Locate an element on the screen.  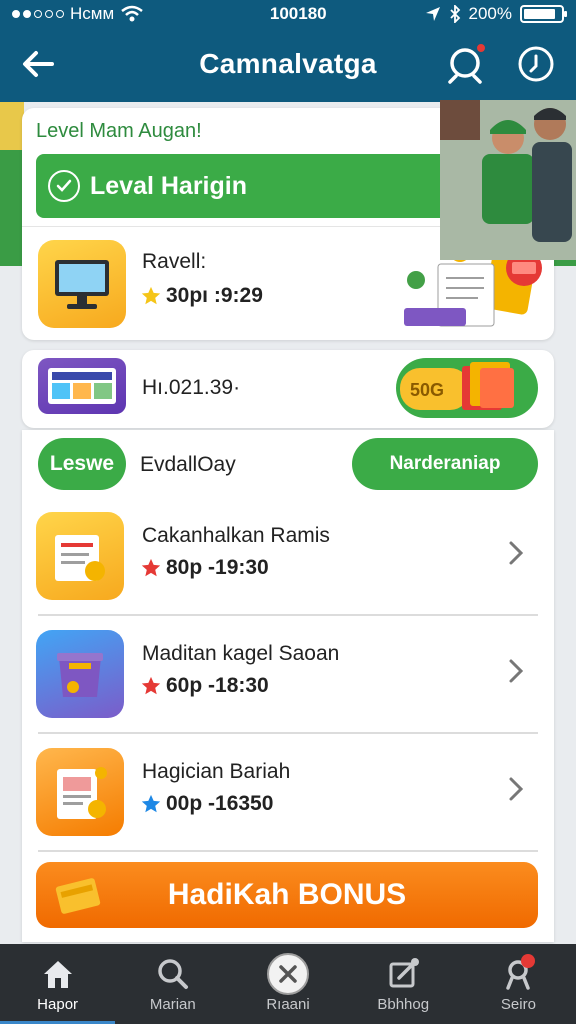
carrier-label: Hcмм is located at coordinates (92, 13).